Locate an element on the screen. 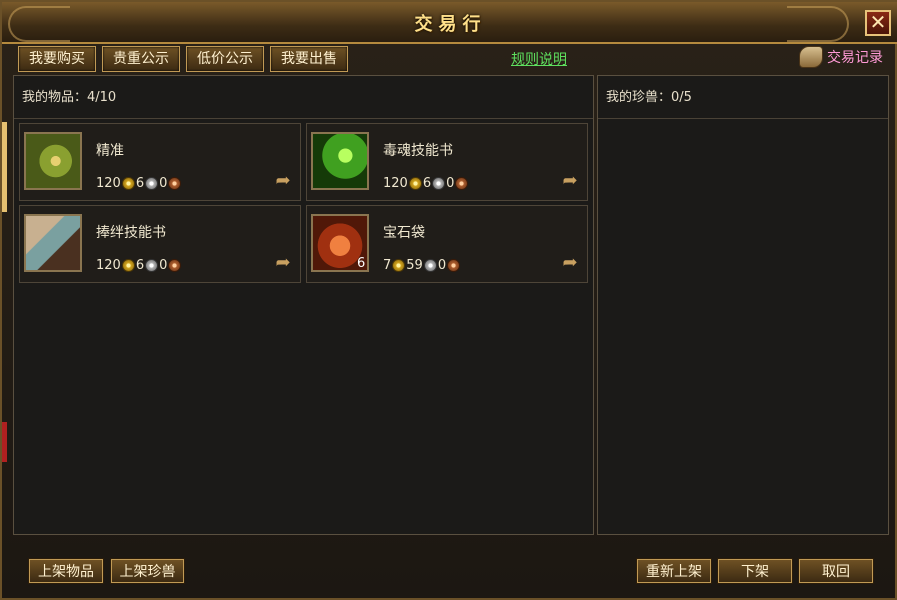 The image size is (897, 600). item-price: 7 59 0 is located at coordinates (422, 265).